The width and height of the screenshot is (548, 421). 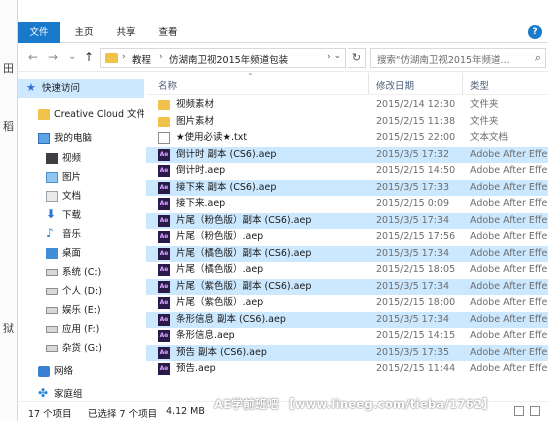 I want to click on file-date: 2015/2/15 11:38, so click(x=416, y=121).